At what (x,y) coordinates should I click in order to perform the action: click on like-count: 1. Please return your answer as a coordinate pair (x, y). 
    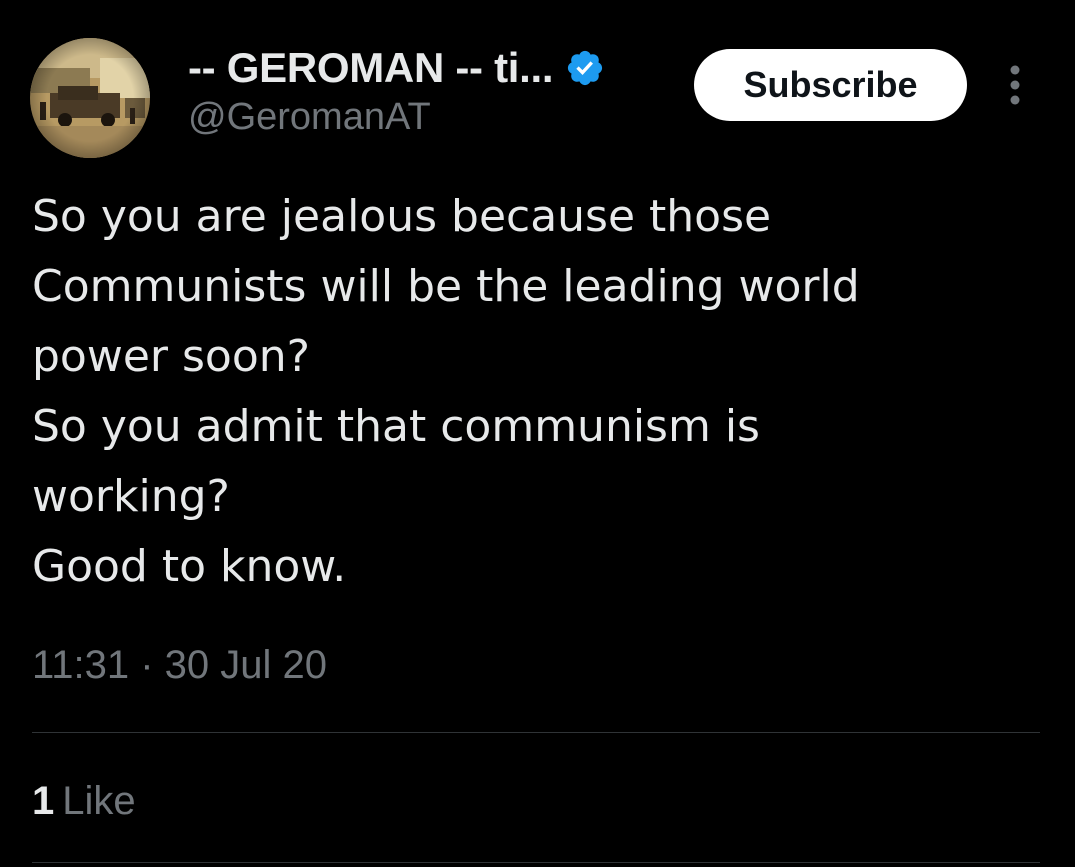
    Looking at the image, I should click on (43, 801).